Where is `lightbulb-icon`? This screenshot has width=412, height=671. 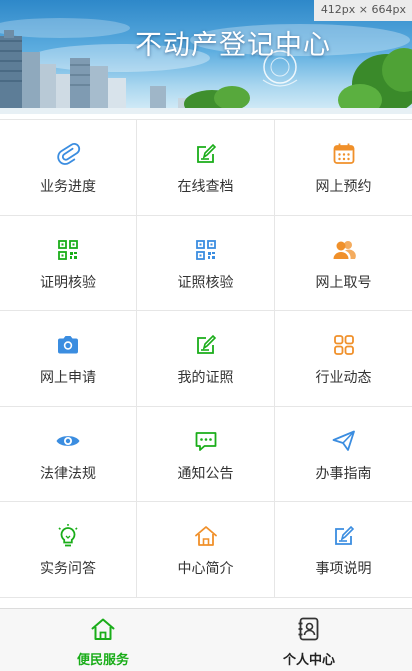
lightbulb-icon is located at coordinates (68, 536).